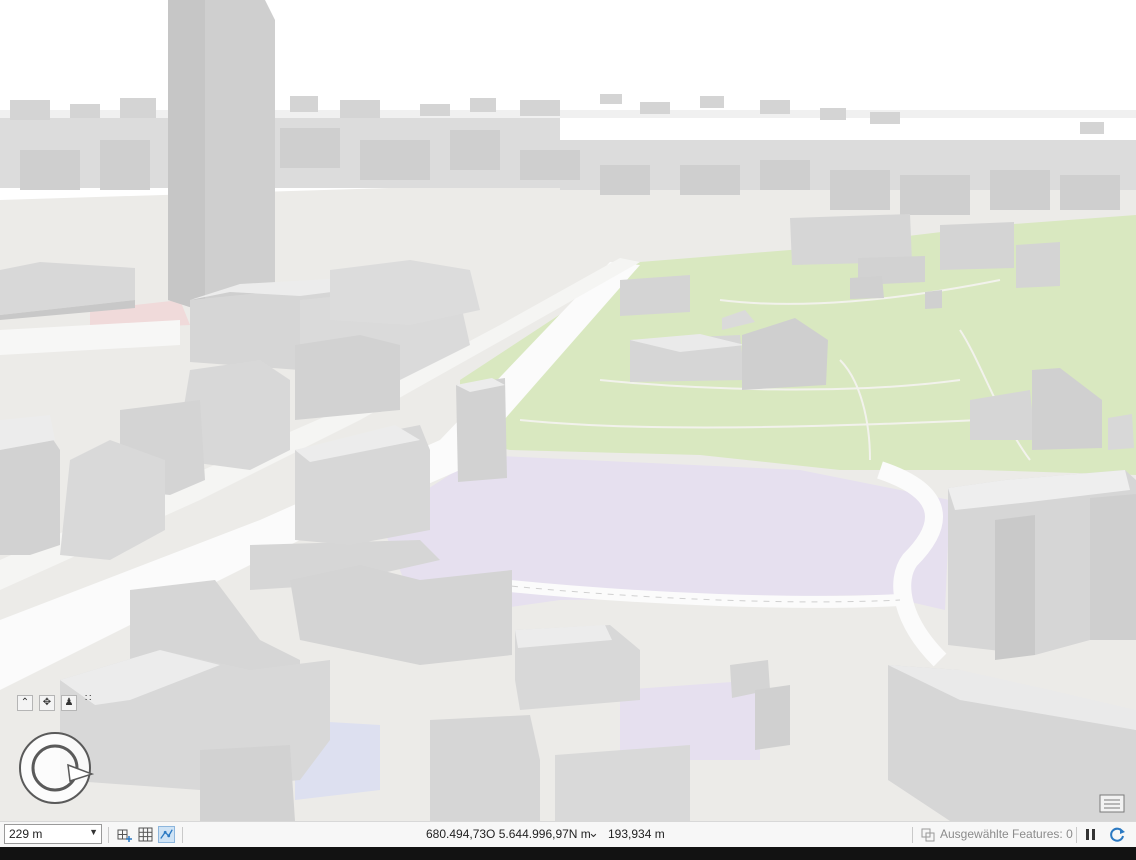 The image size is (1136, 860). I want to click on snapping-toggle, so click(166, 834).